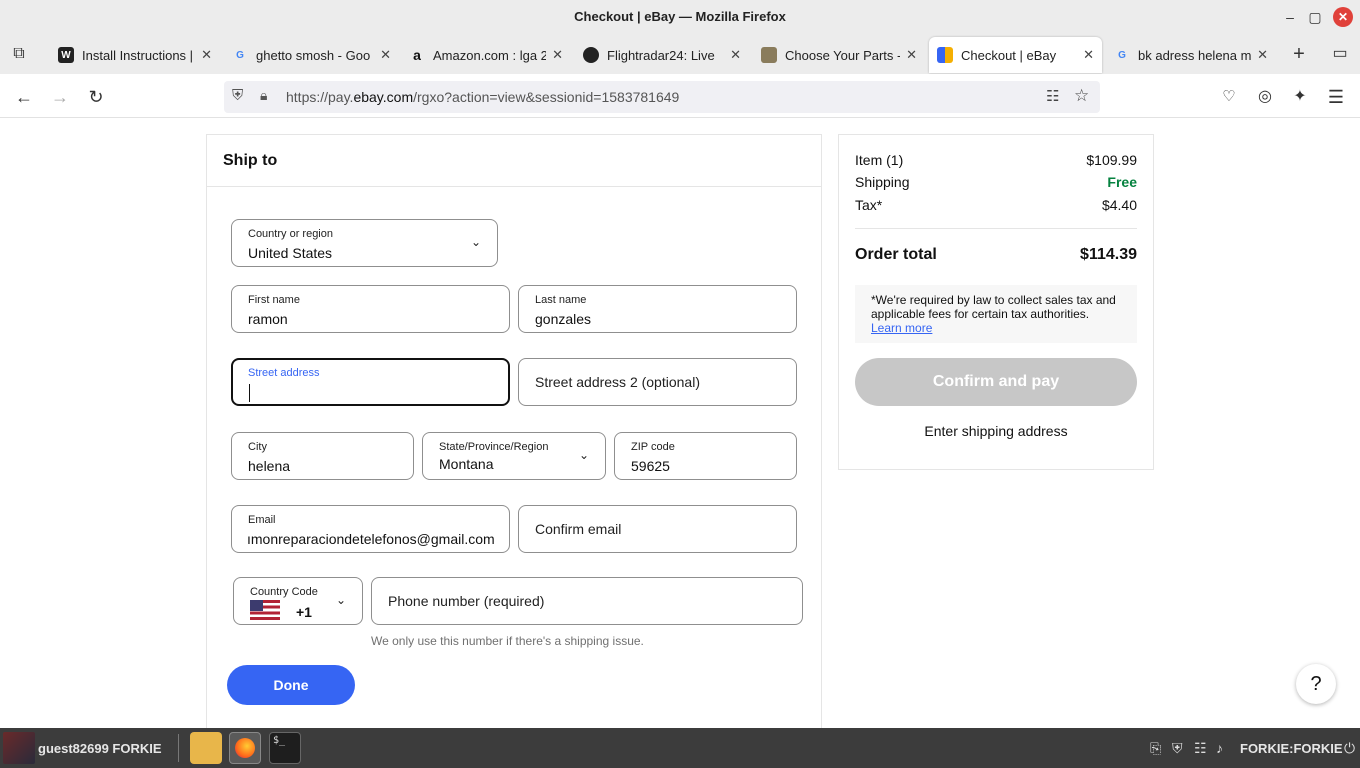 This screenshot has height=768, width=1360. I want to click on street-address-2-field: Street address 2 (optional), so click(657, 382).